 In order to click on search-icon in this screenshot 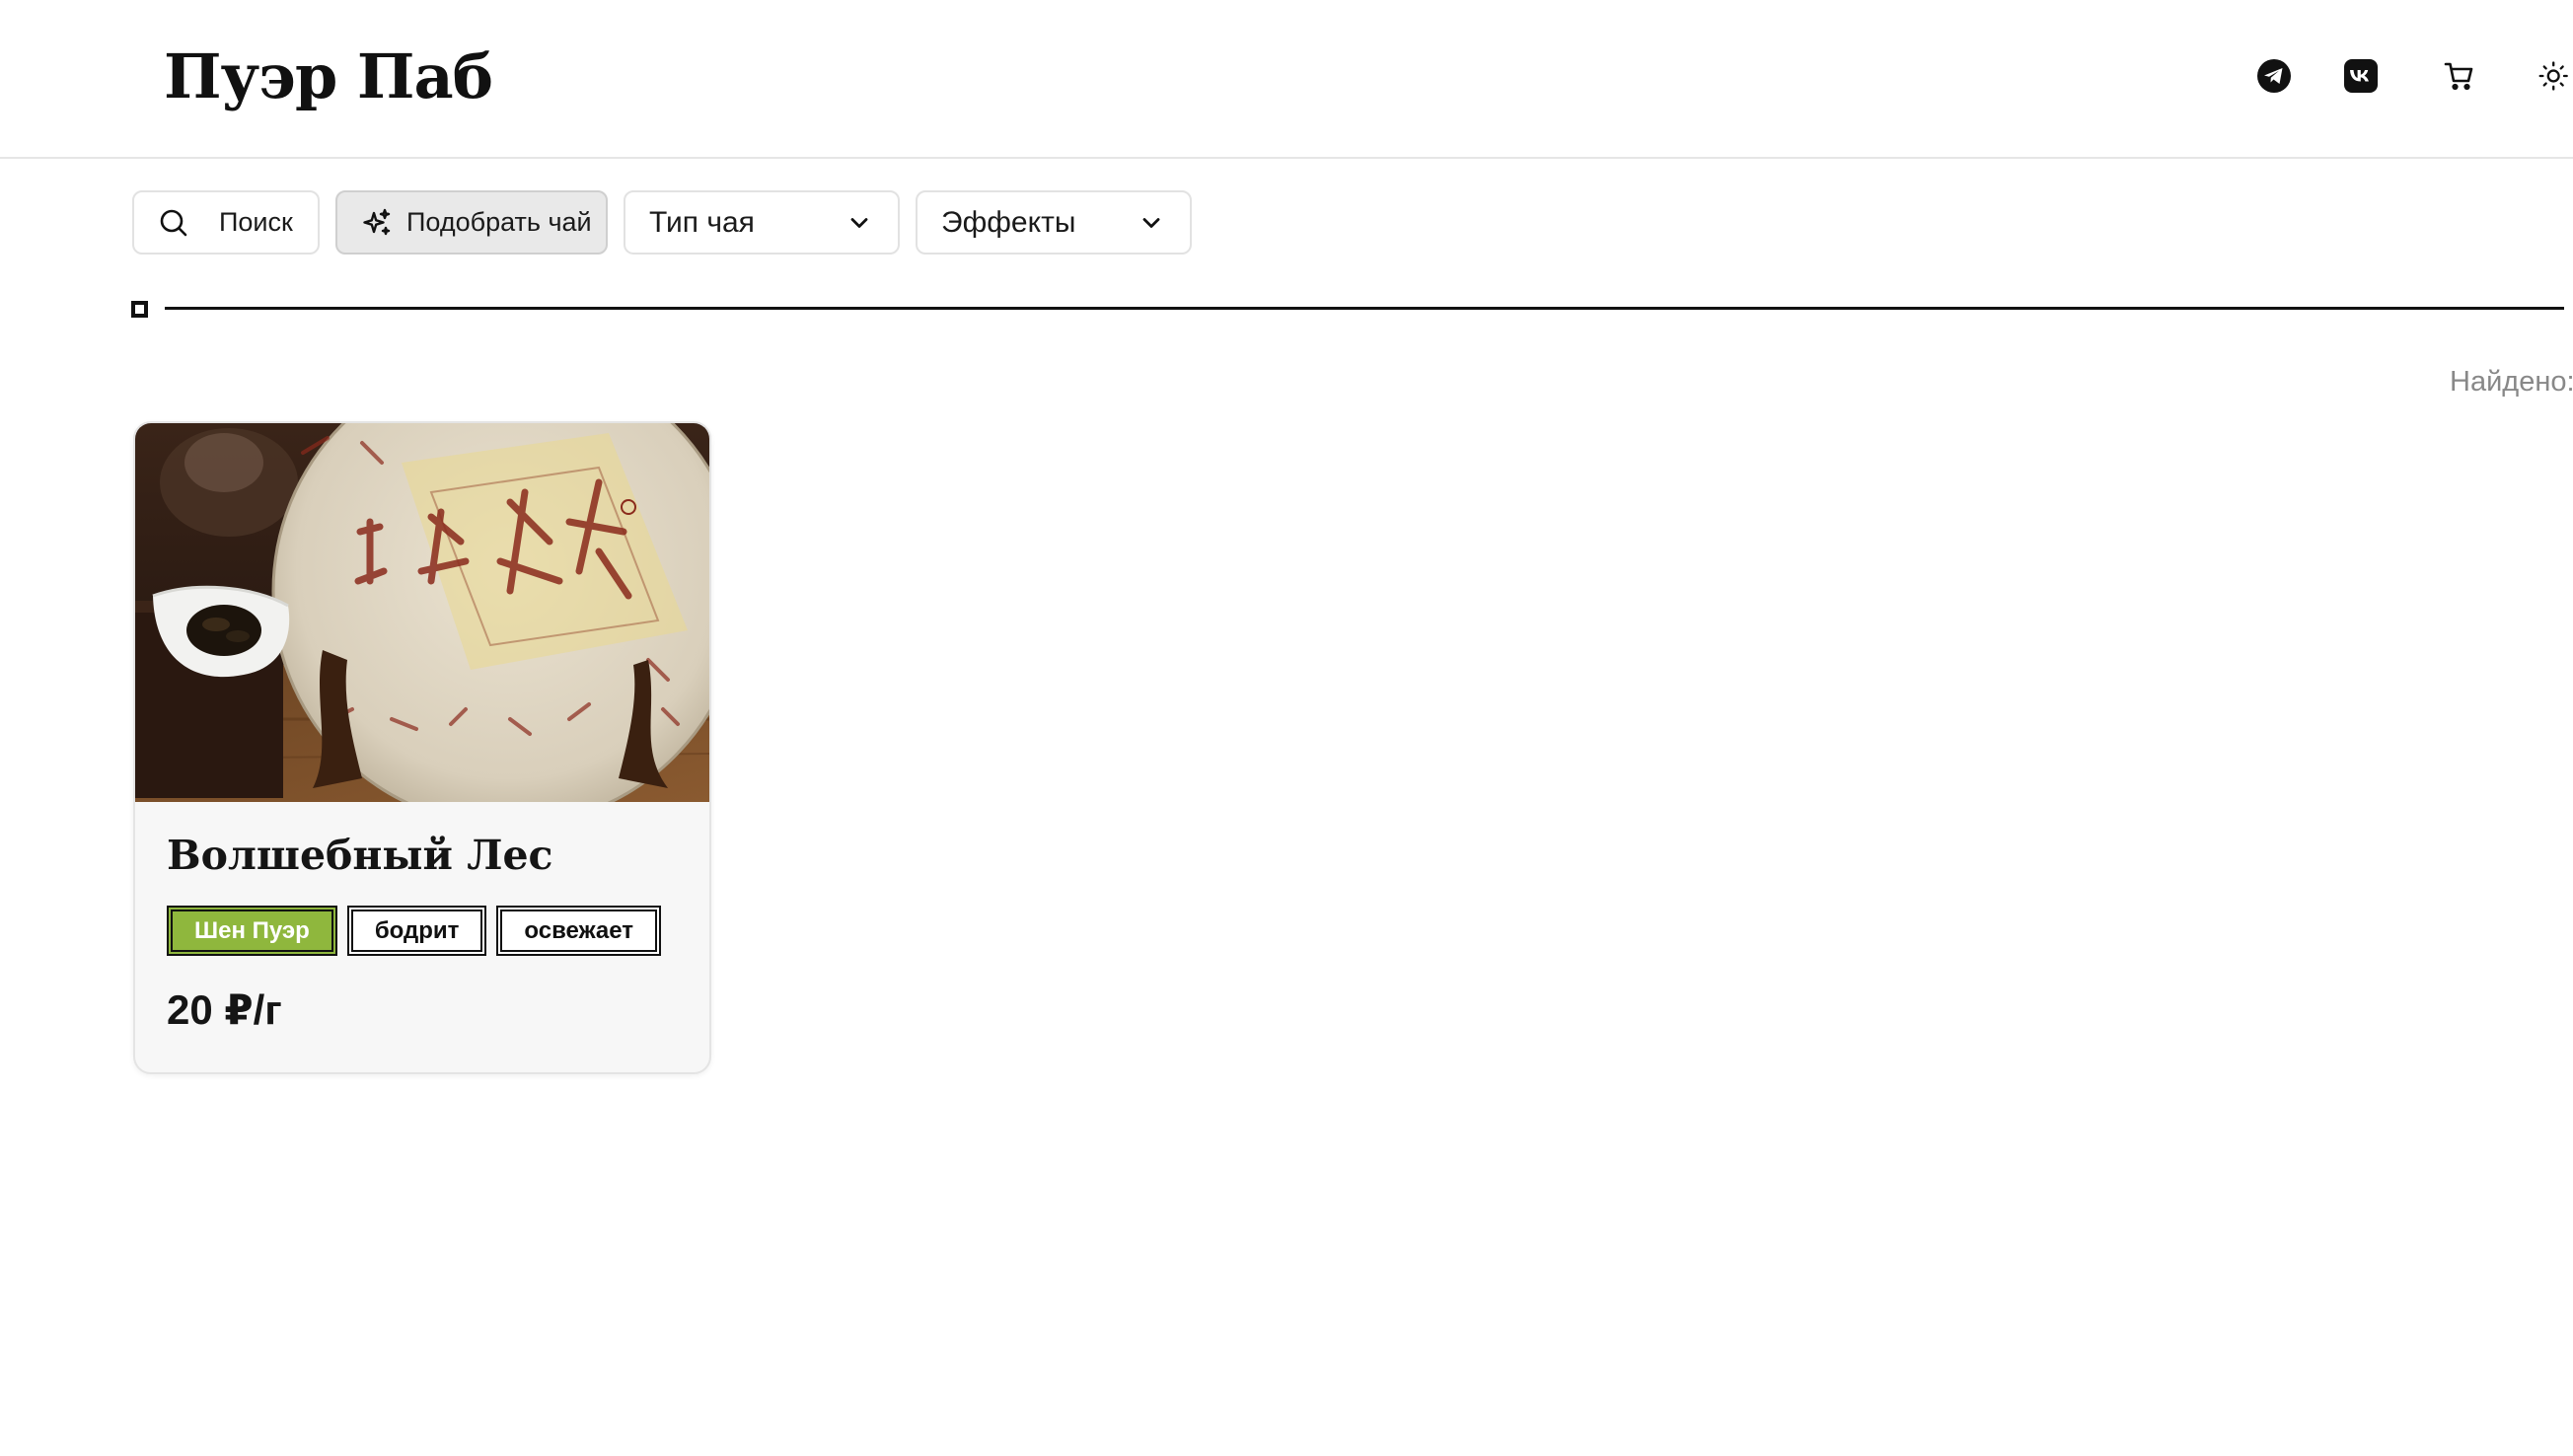, I will do `click(173, 223)`.